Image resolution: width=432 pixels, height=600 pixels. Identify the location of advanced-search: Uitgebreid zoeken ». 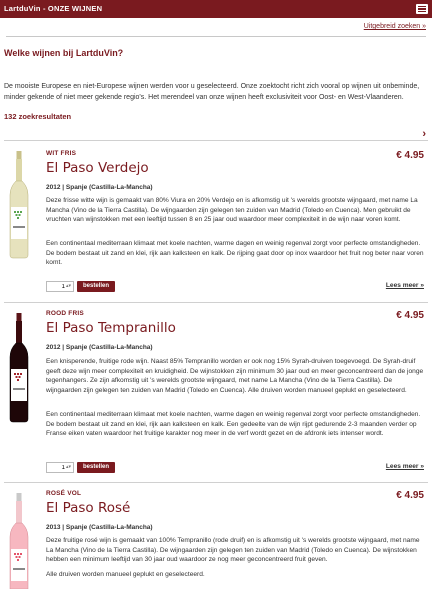
(216, 25).